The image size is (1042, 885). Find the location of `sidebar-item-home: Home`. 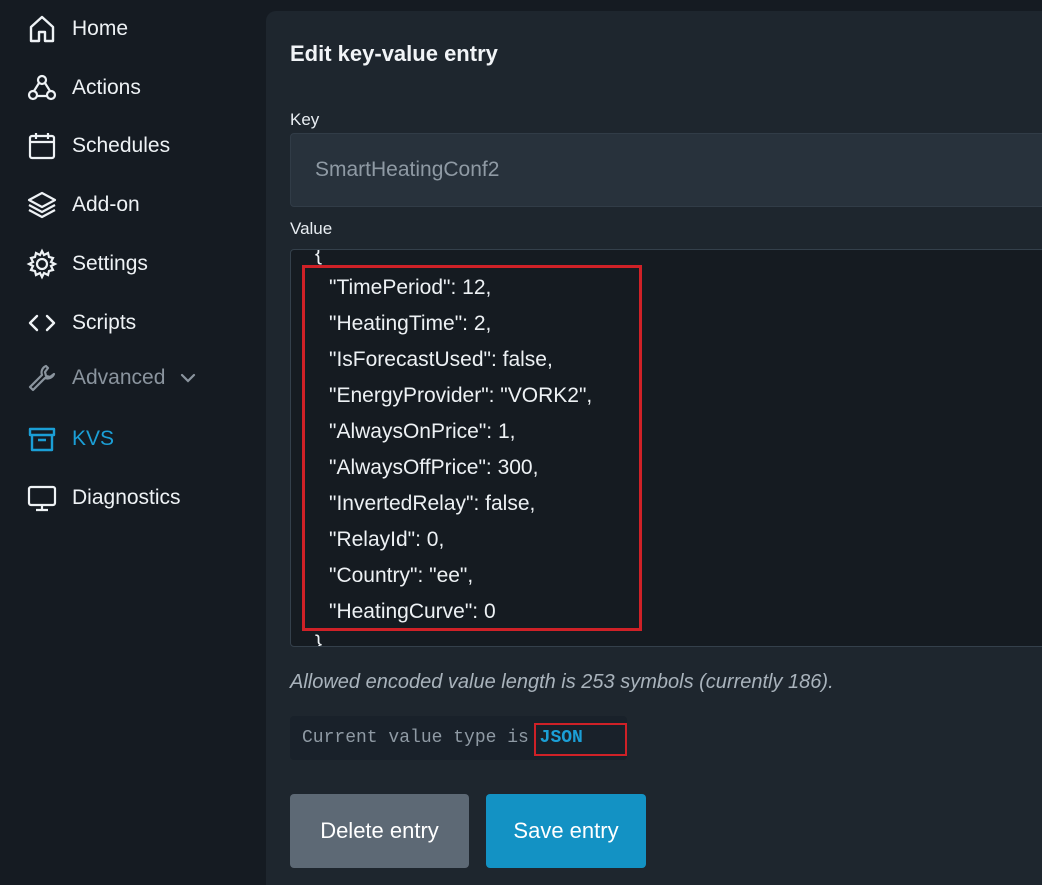

sidebar-item-home: Home is located at coordinates (77, 29).